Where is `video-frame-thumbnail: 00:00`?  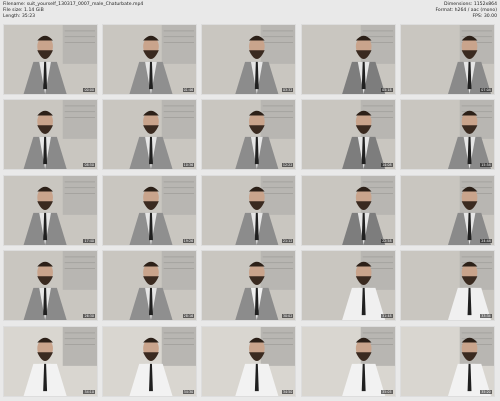
video-frame-thumbnail: 00:00 is located at coordinates (50, 59).